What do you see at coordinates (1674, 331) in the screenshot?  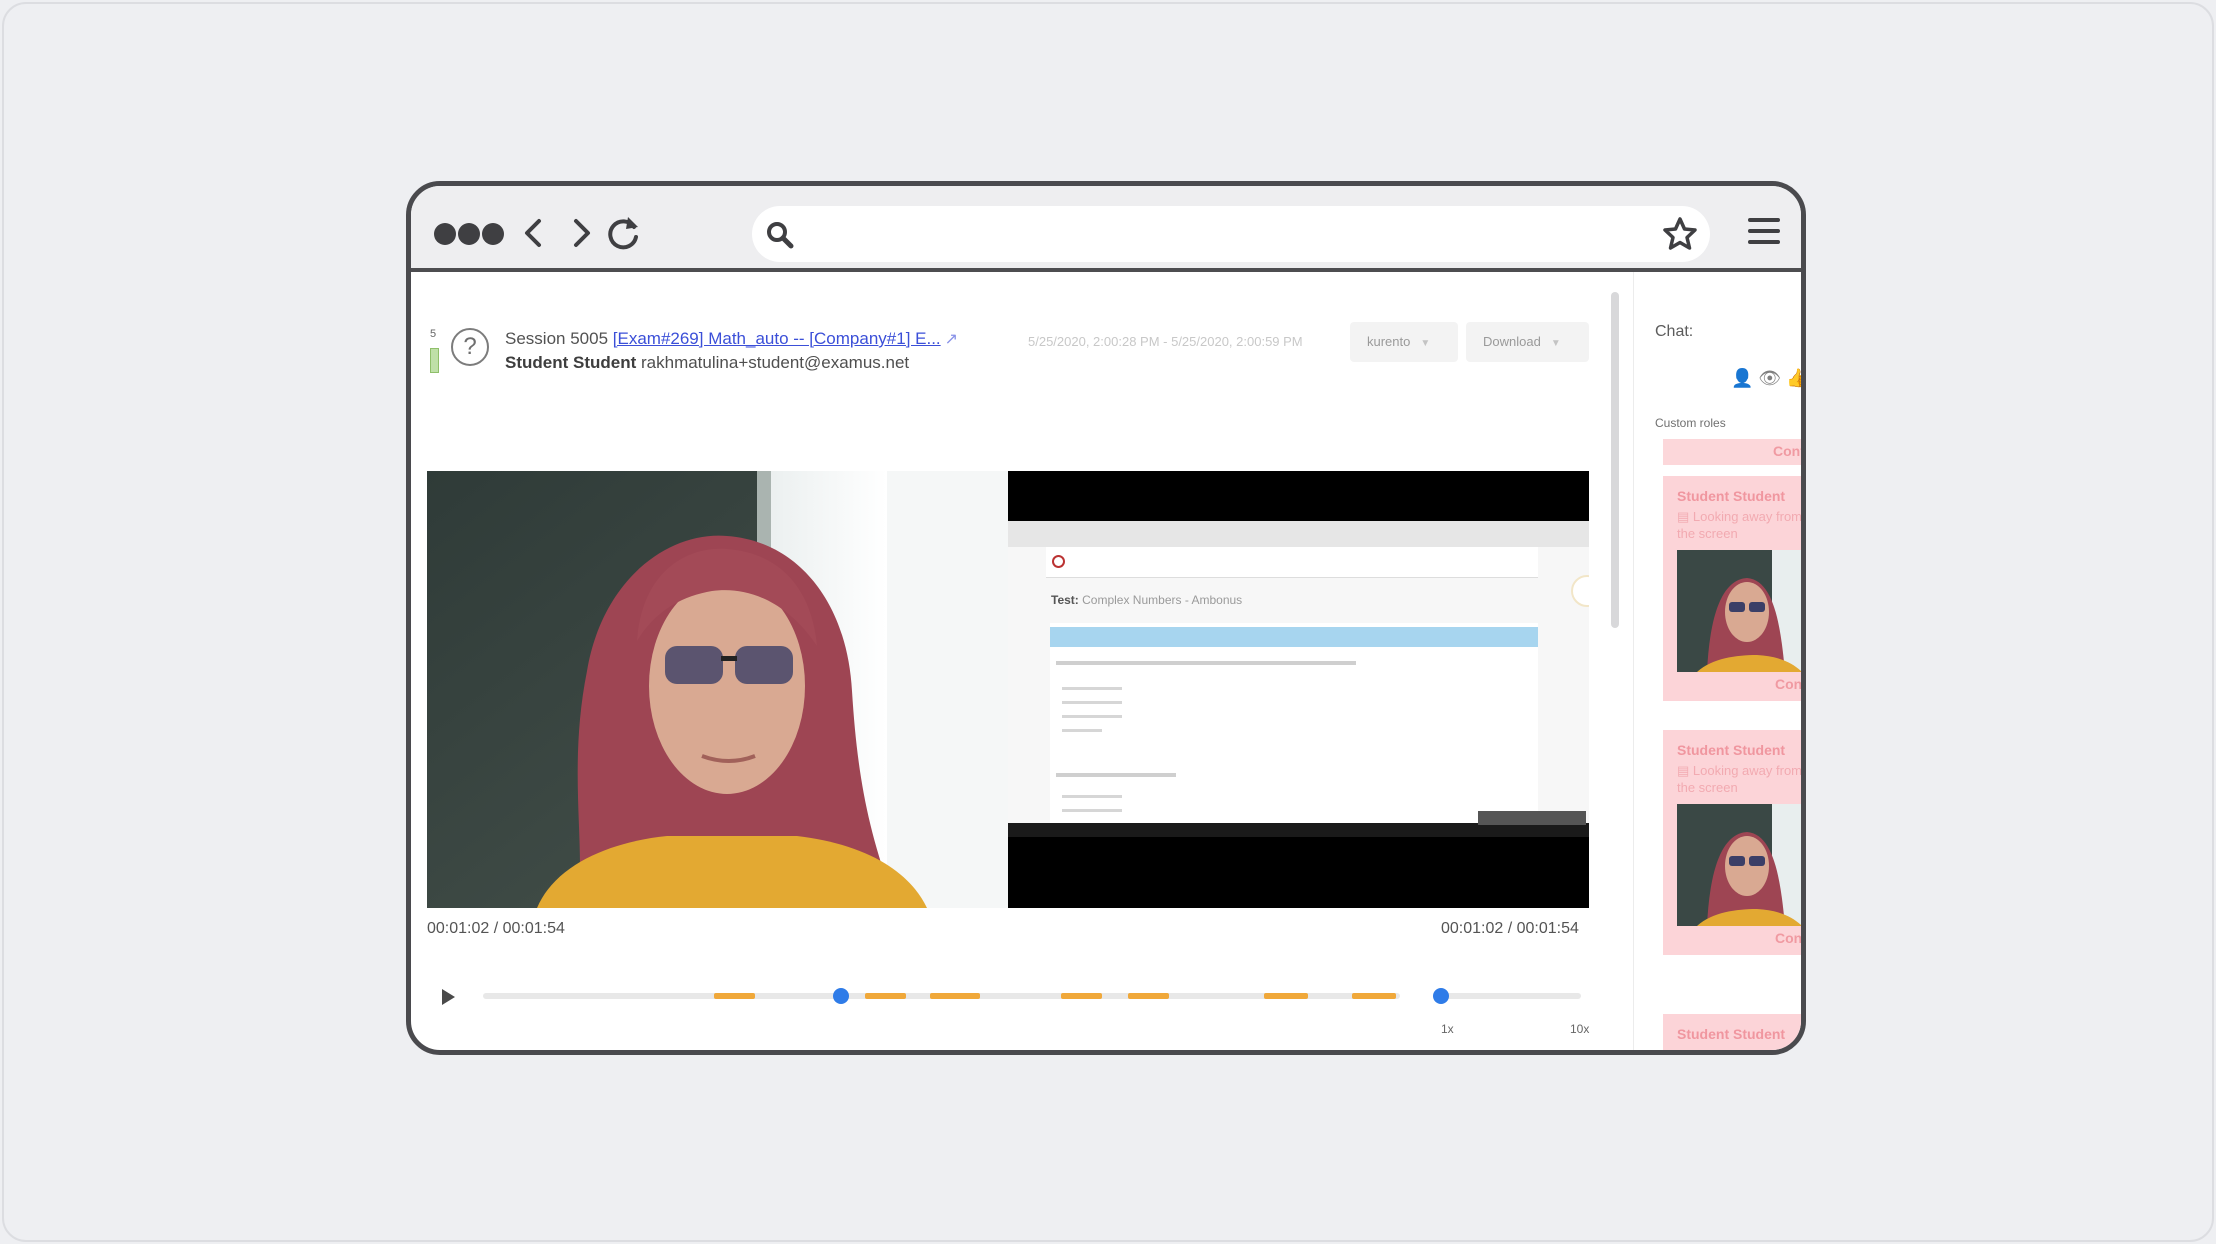 I see `chat-title: Chat:` at bounding box center [1674, 331].